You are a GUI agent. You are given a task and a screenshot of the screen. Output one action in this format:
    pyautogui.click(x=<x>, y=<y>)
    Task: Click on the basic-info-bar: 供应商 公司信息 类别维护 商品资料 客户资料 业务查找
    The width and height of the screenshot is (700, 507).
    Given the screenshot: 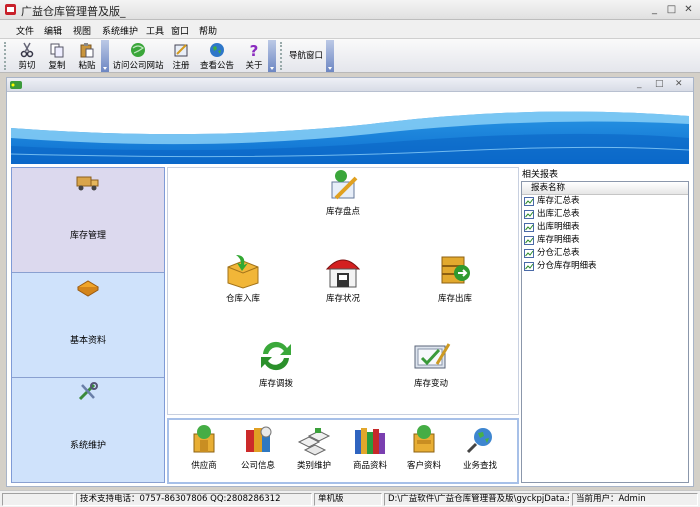 What is the action you would take?
    pyautogui.click(x=343, y=451)
    